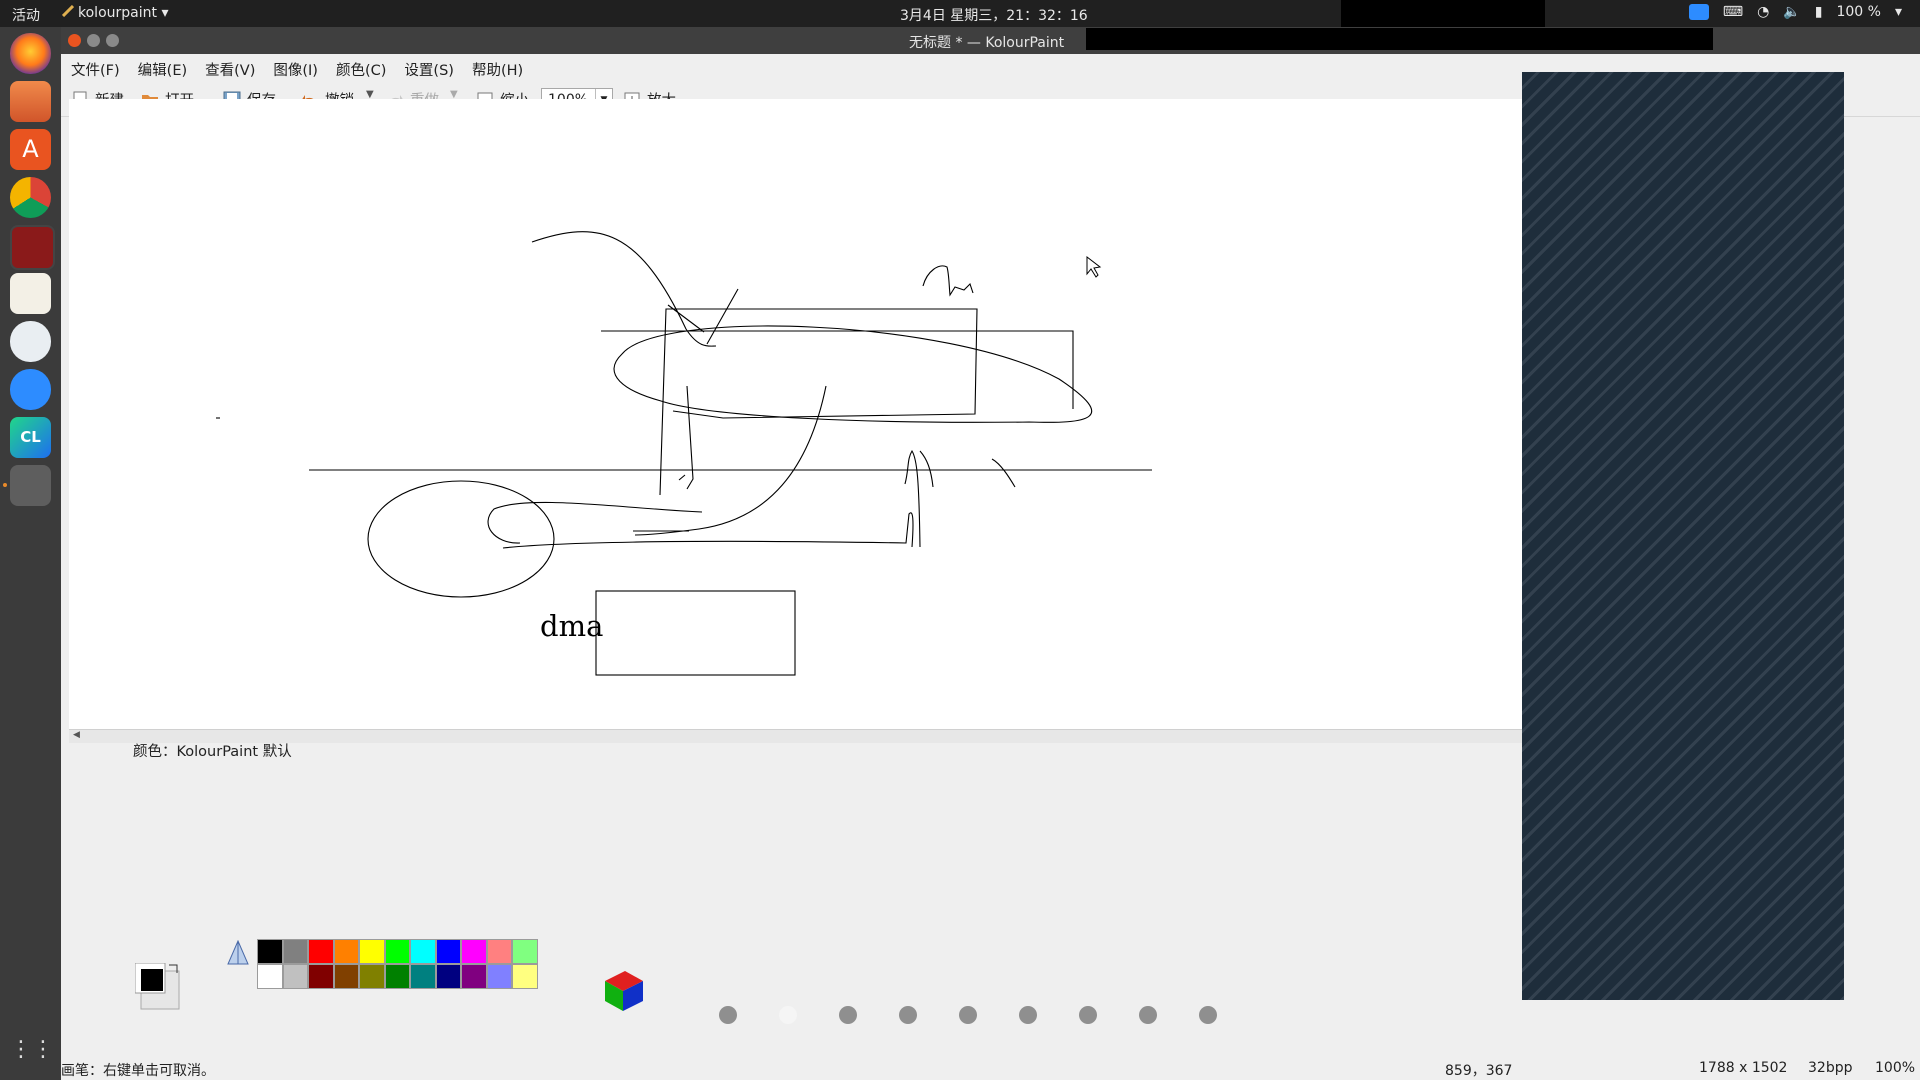 This screenshot has width=1920, height=1080. What do you see at coordinates (1733, 12) in the screenshot?
I see `keyboard-icon: ⌨` at bounding box center [1733, 12].